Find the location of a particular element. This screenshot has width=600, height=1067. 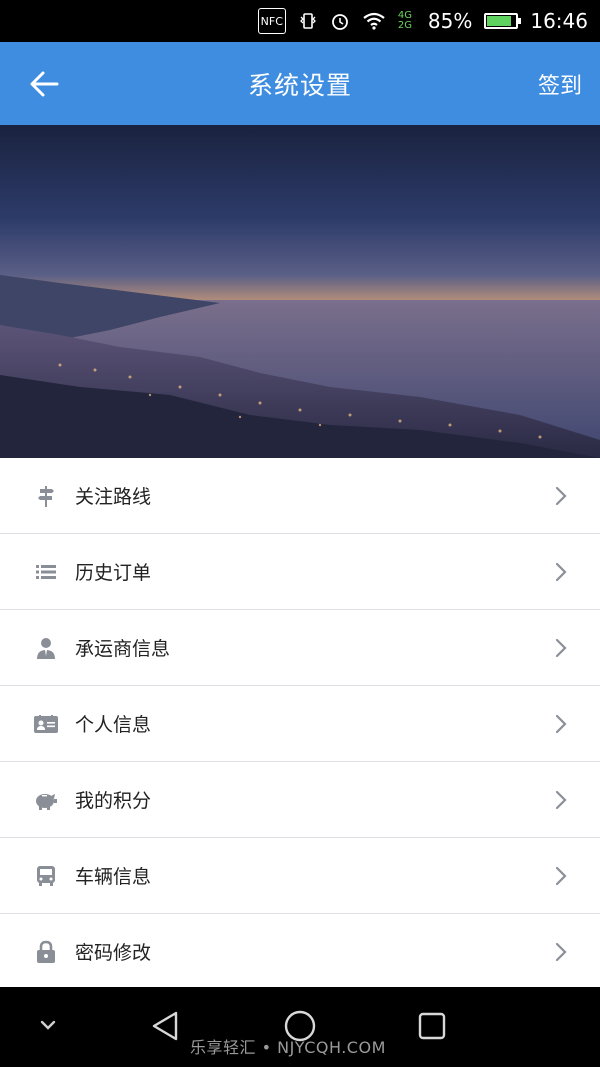

signal-icon: 4G 2G is located at coordinates (407, 21).